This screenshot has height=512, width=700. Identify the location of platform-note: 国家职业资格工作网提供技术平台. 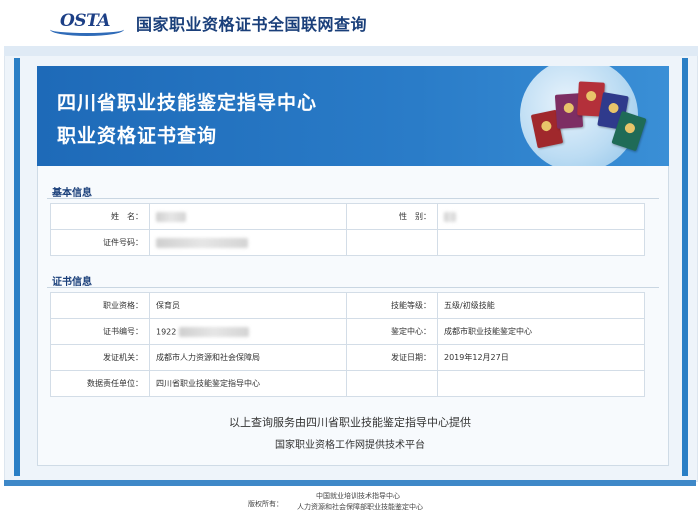
(350, 445).